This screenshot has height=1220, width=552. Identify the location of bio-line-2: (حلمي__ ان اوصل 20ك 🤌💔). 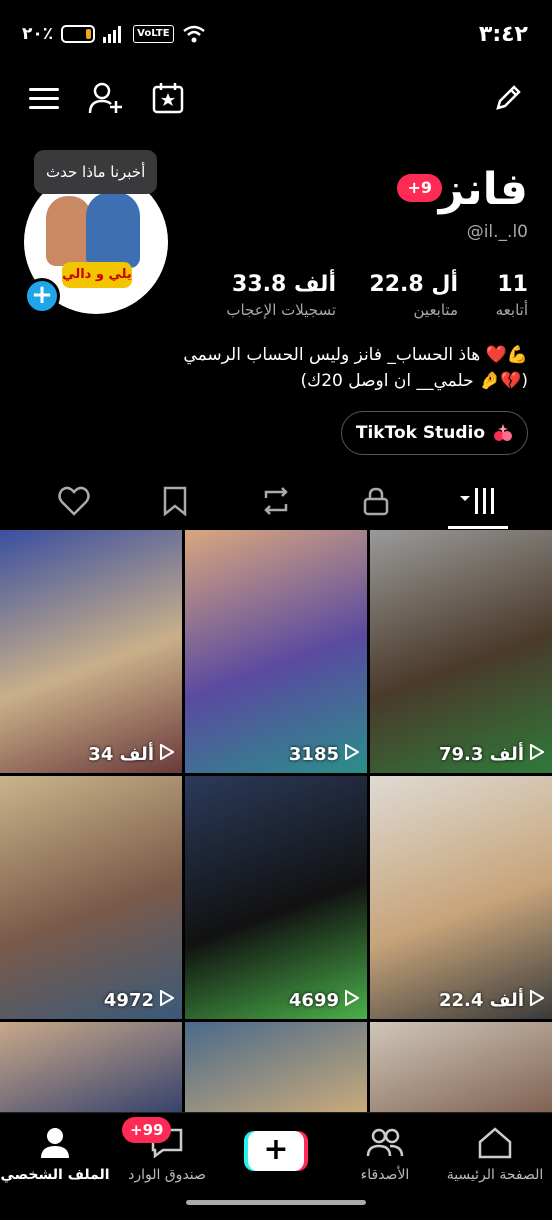
(414, 381).